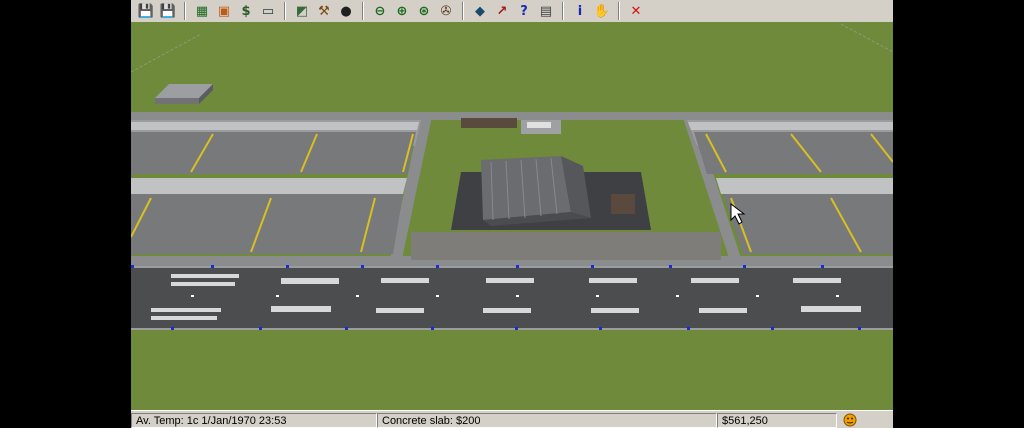 This screenshot has width=1024, height=428. I want to click on vehicle-icon: ●, so click(346, 11).